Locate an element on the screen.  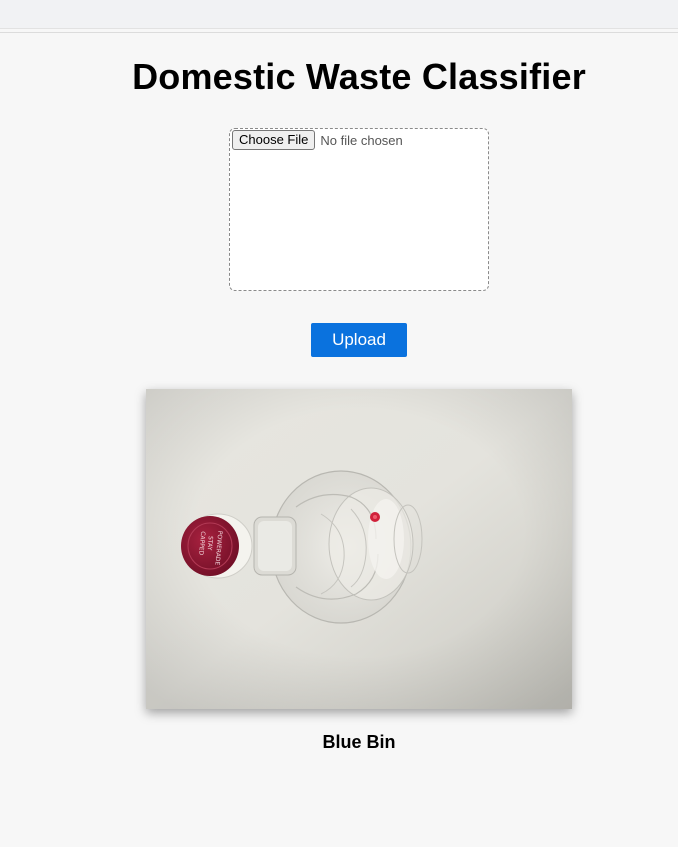
choose-file-button: Choose File is located at coordinates (274, 140).